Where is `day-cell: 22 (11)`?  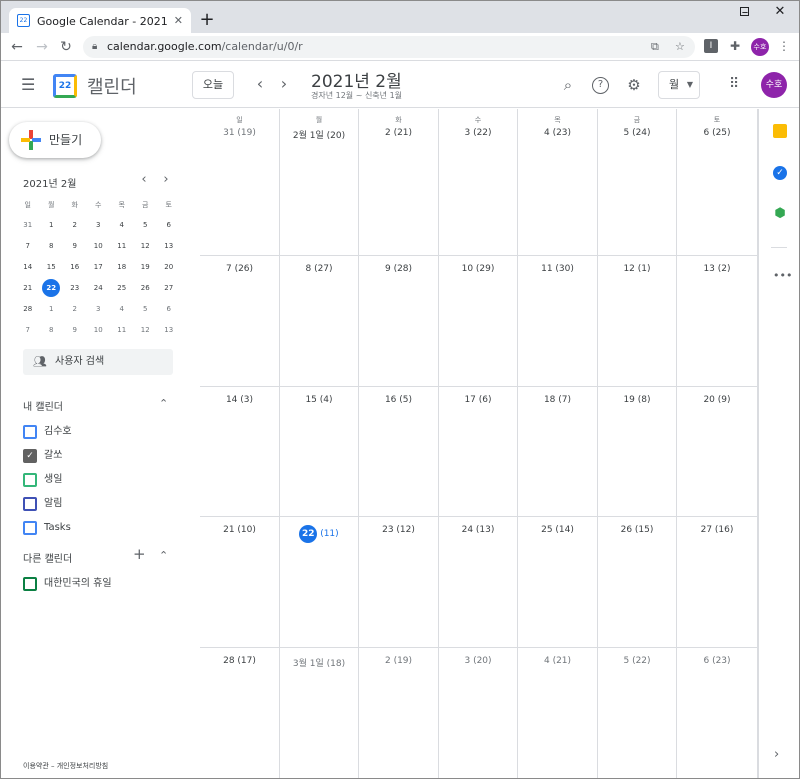 day-cell: 22 (11) is located at coordinates (319, 582).